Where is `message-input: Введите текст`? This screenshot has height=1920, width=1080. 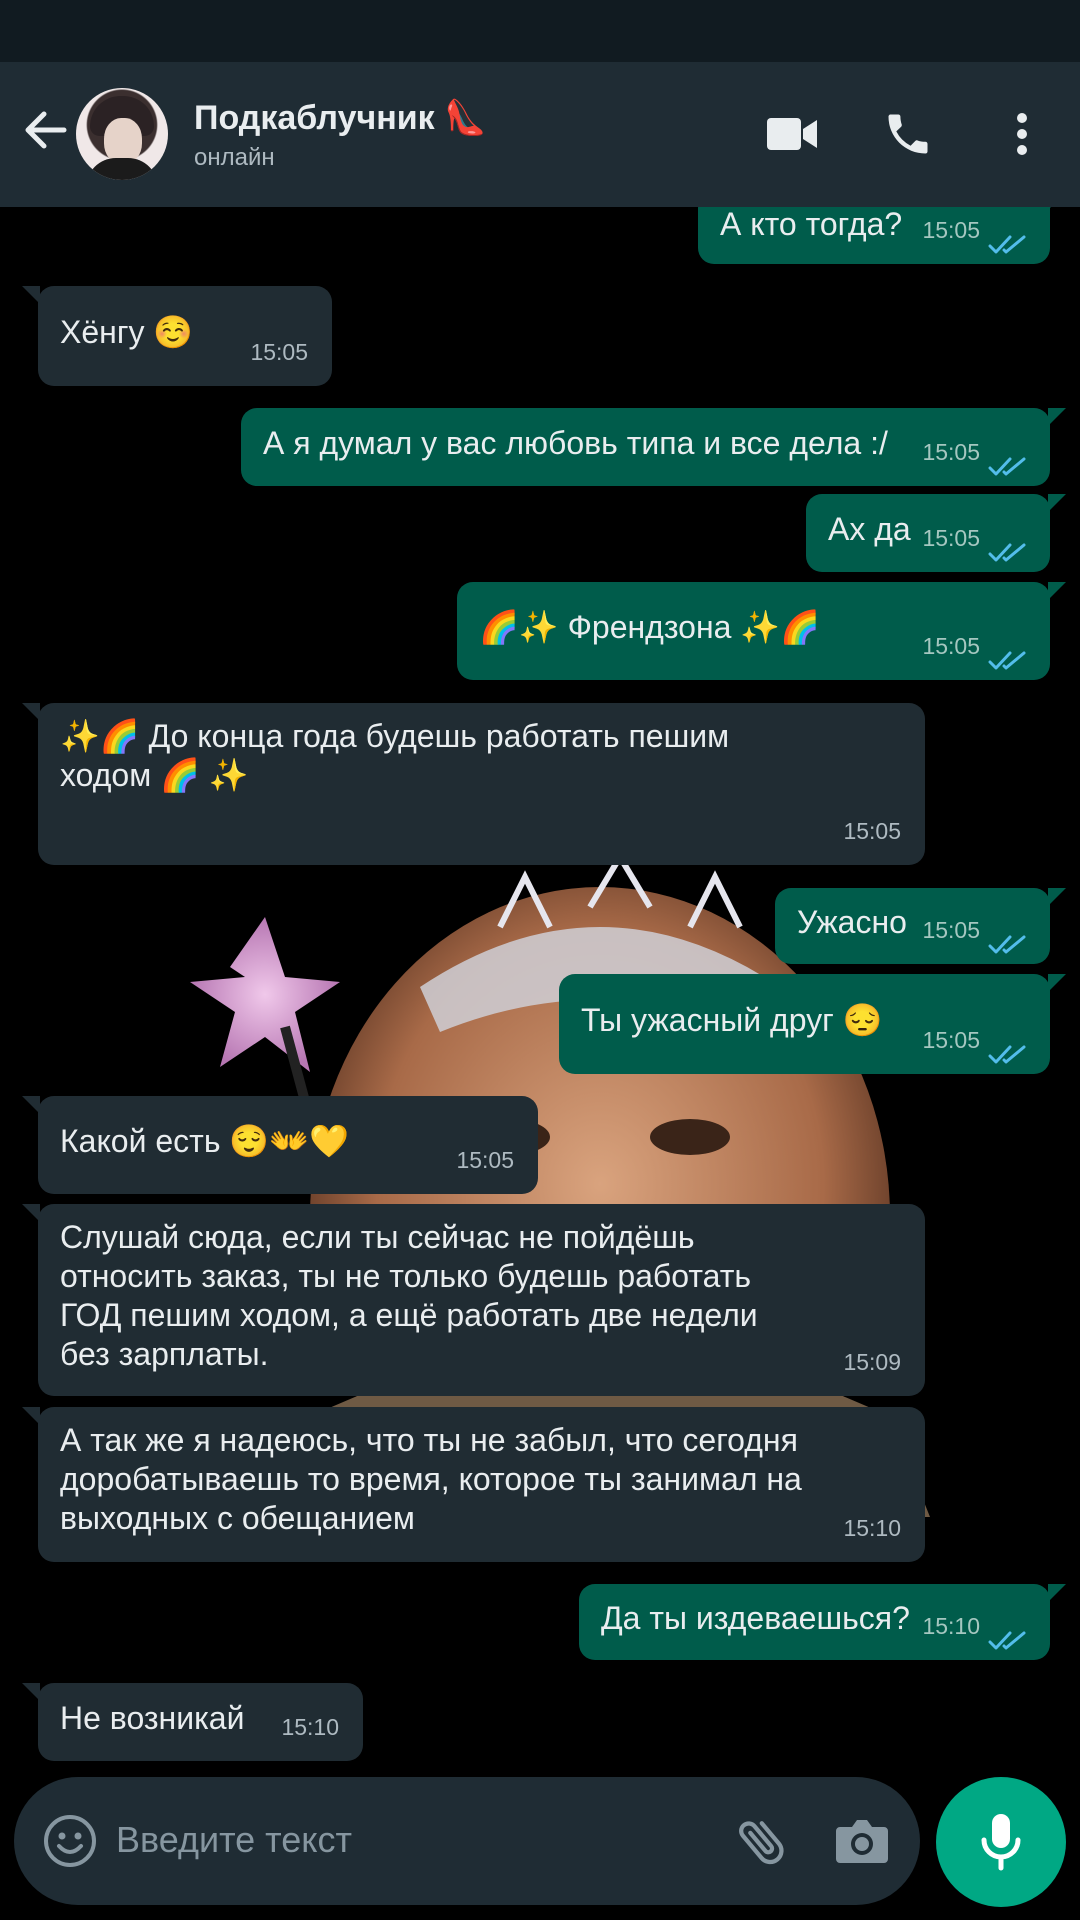 message-input: Введите текст is located at coordinates (234, 1840).